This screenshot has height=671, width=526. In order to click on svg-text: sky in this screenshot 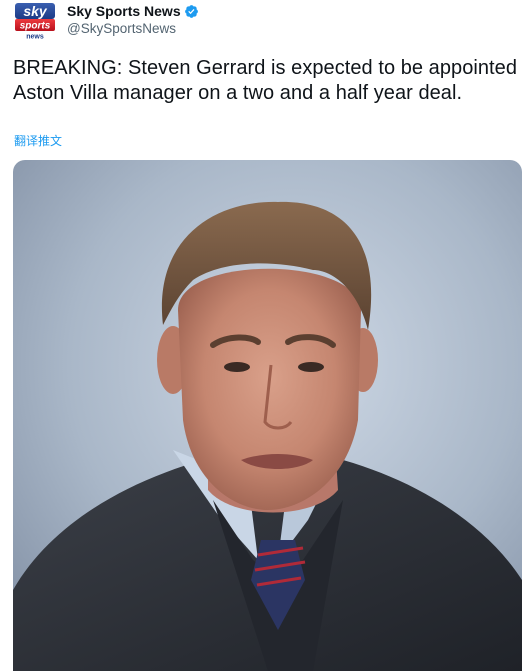, I will do `click(35, 11)`.